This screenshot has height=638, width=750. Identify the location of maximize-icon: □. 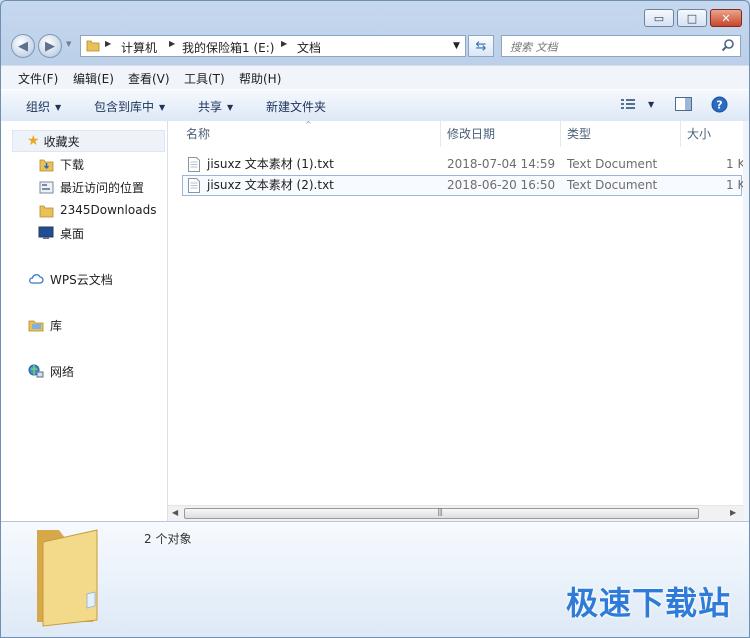
(692, 18).